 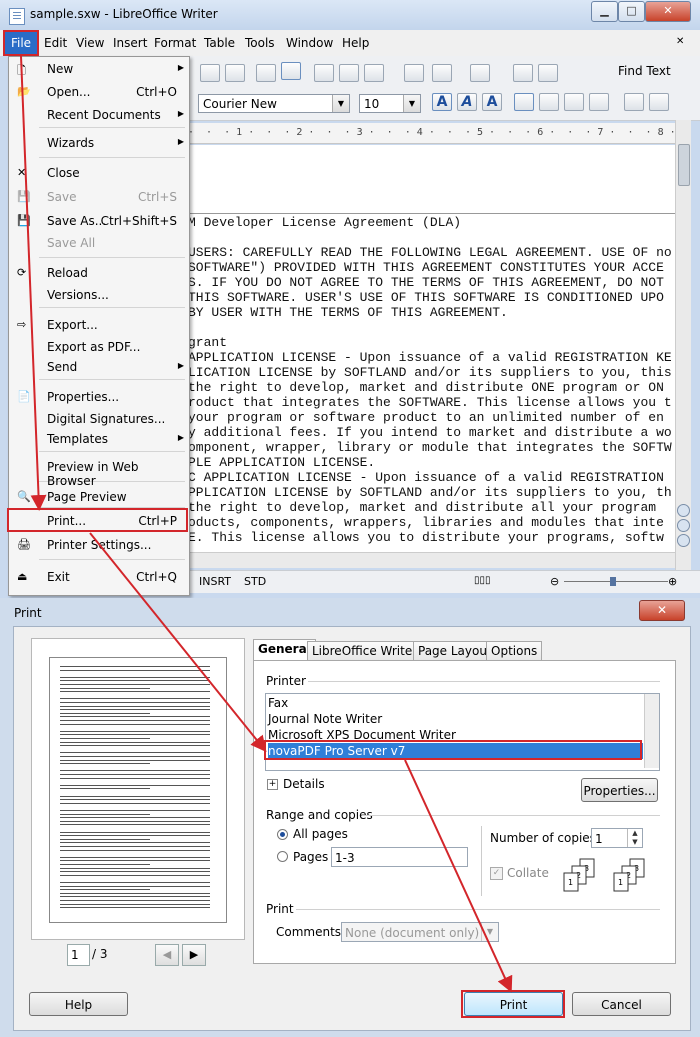 I want to click on file-menu-open: 📂 Open... Ctrl+O, so click(x=99, y=93).